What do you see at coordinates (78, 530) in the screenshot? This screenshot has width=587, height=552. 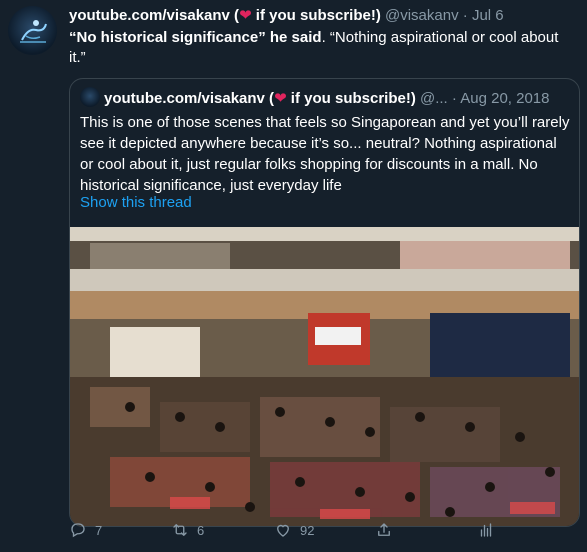 I see `reply-icon` at bounding box center [78, 530].